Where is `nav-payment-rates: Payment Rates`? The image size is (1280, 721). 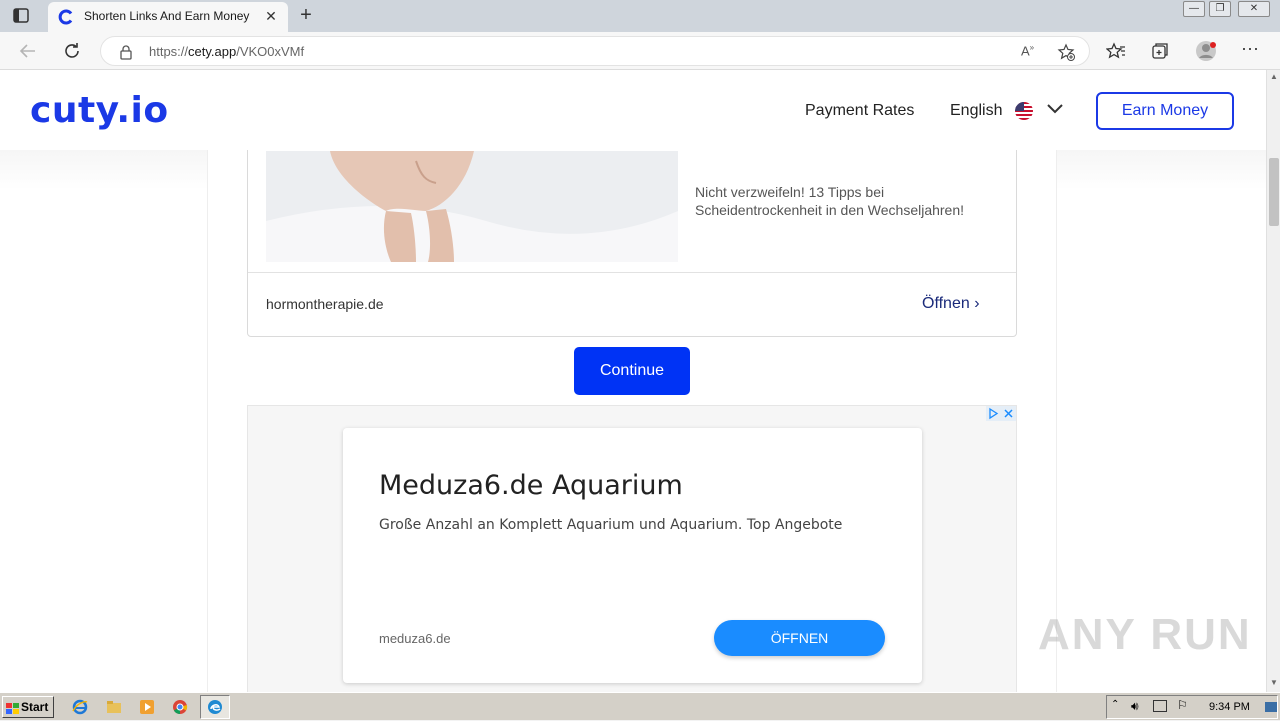 nav-payment-rates: Payment Rates is located at coordinates (859, 111).